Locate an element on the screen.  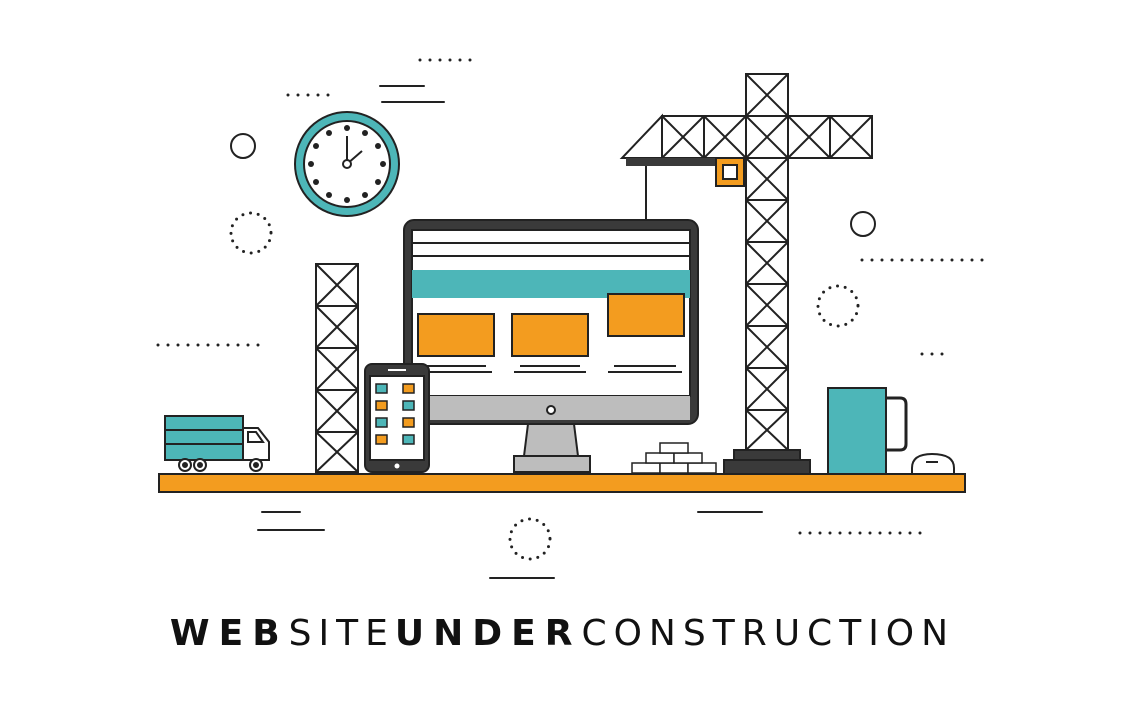
ground-shelf is located at coordinates (562, 483).